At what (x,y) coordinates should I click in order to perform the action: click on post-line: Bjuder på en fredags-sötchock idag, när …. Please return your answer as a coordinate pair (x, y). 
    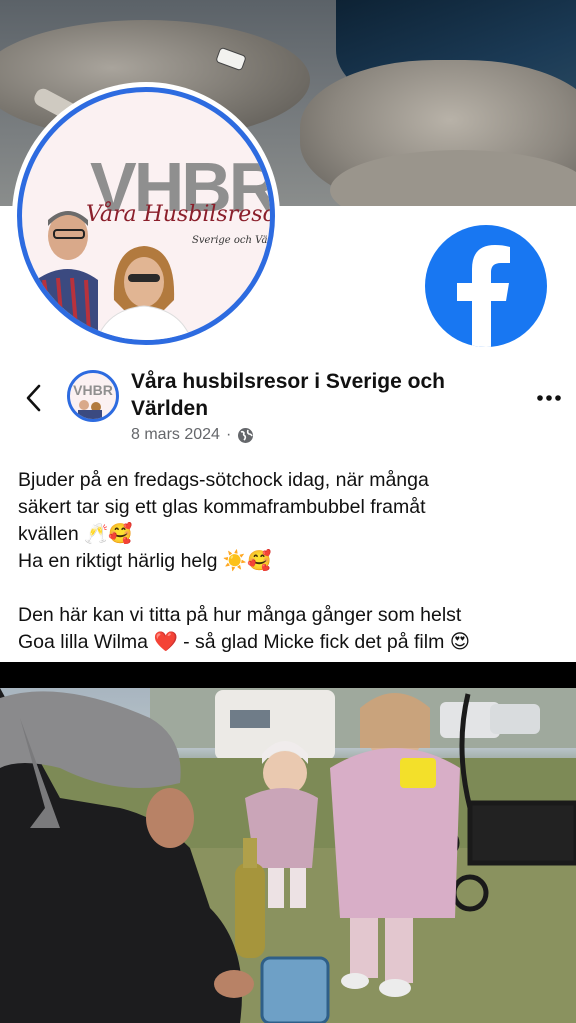
    Looking at the image, I should click on (223, 480).